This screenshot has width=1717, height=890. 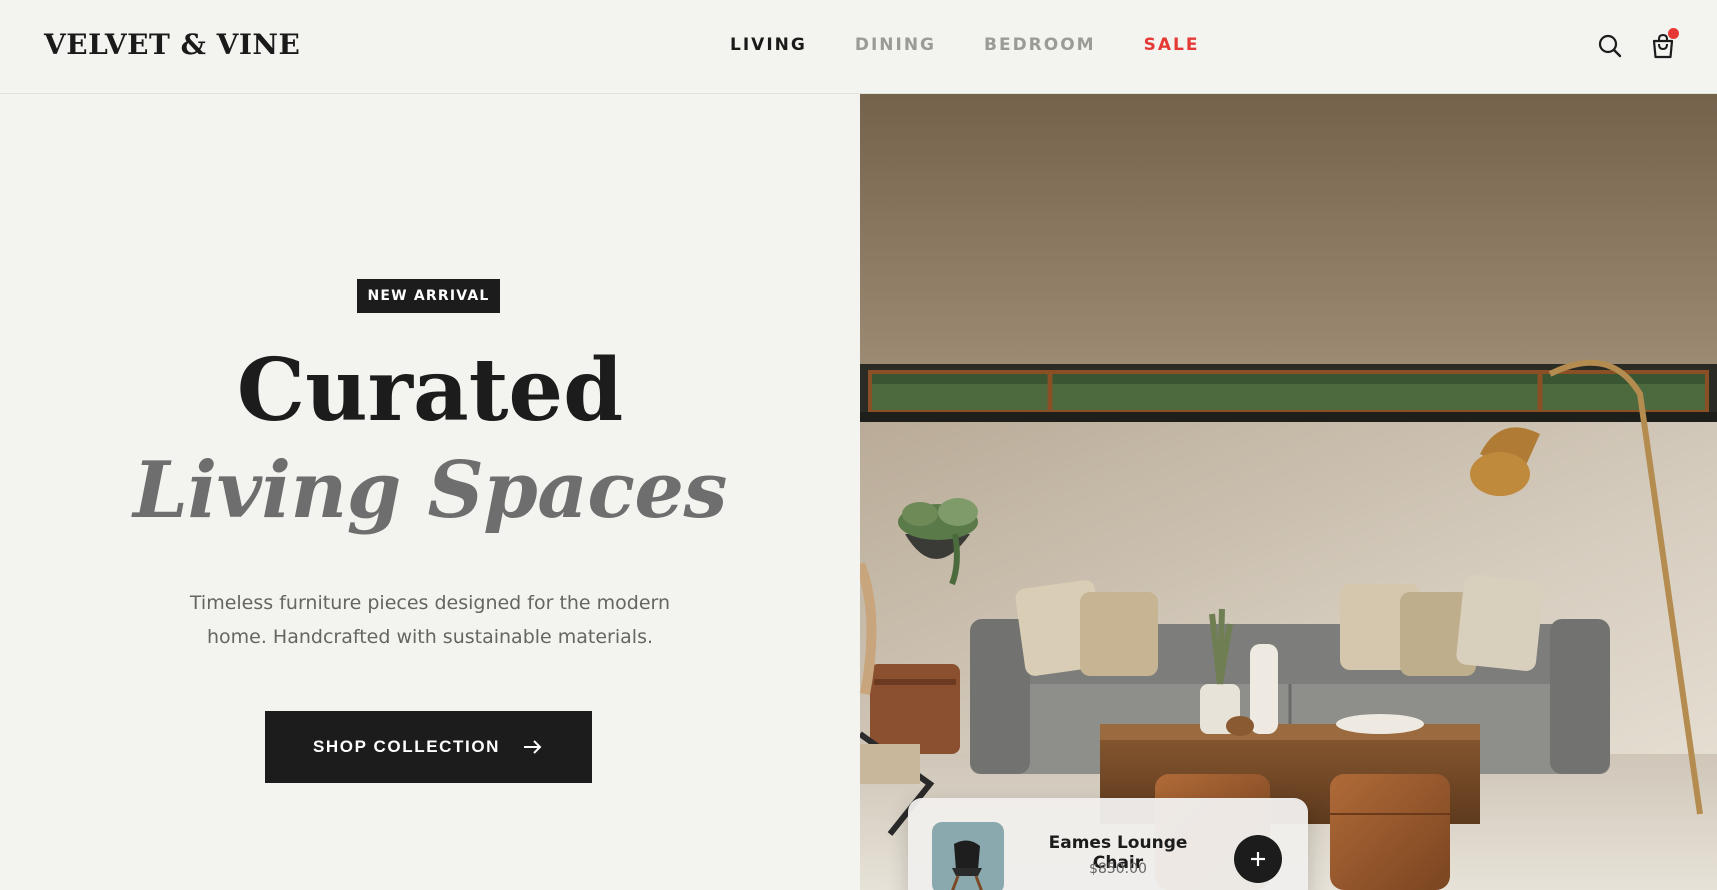 What do you see at coordinates (1172, 45) in the screenshot?
I see `nav-item-sale: SALE` at bounding box center [1172, 45].